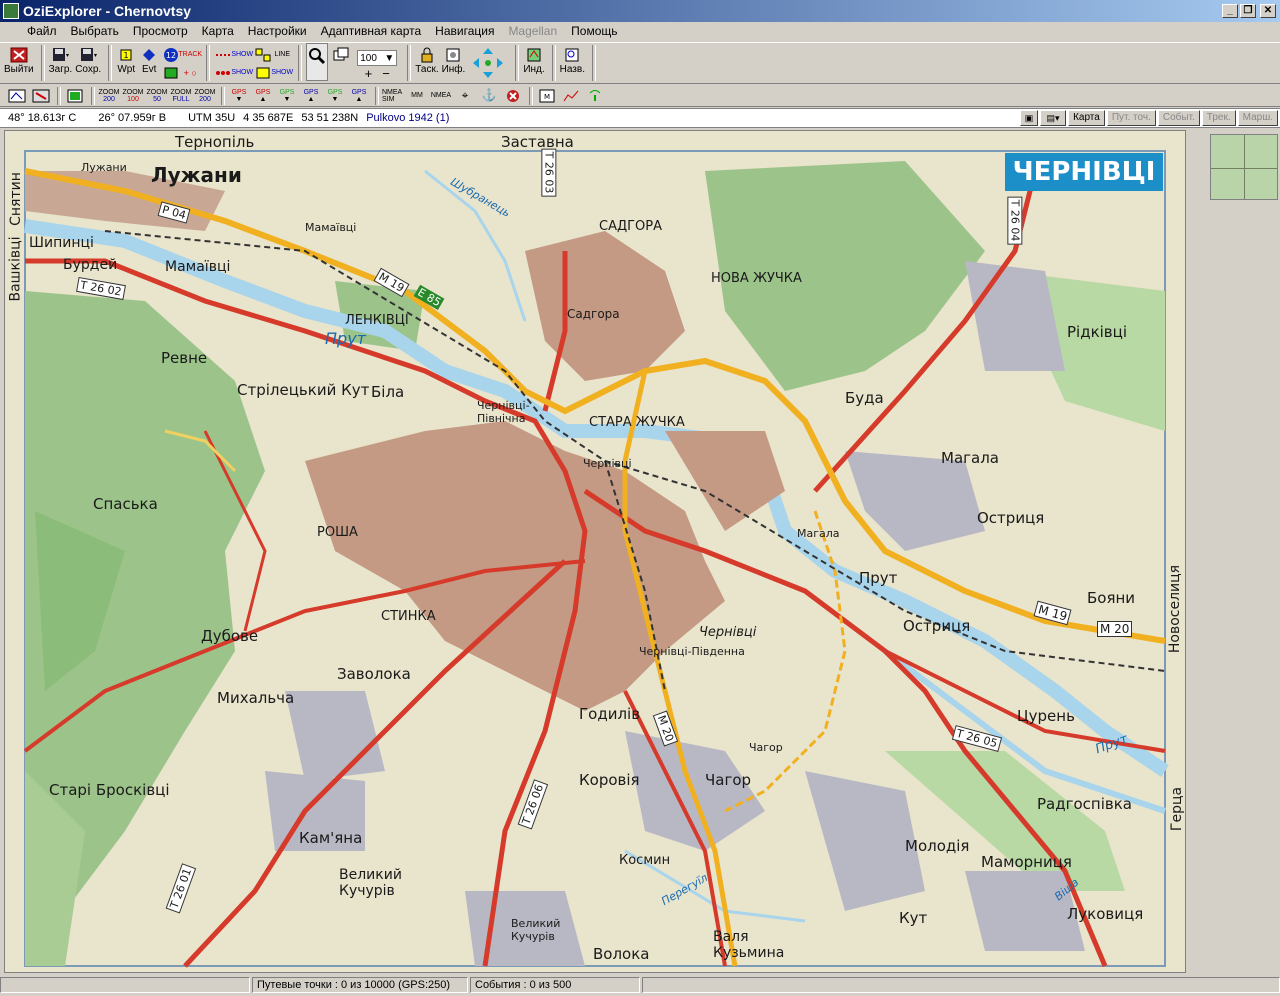  I want to click on view-buttons: ▣ ▤▾ Карта Пут. точ. Событ. Трек. Марш., so click(1150, 118).